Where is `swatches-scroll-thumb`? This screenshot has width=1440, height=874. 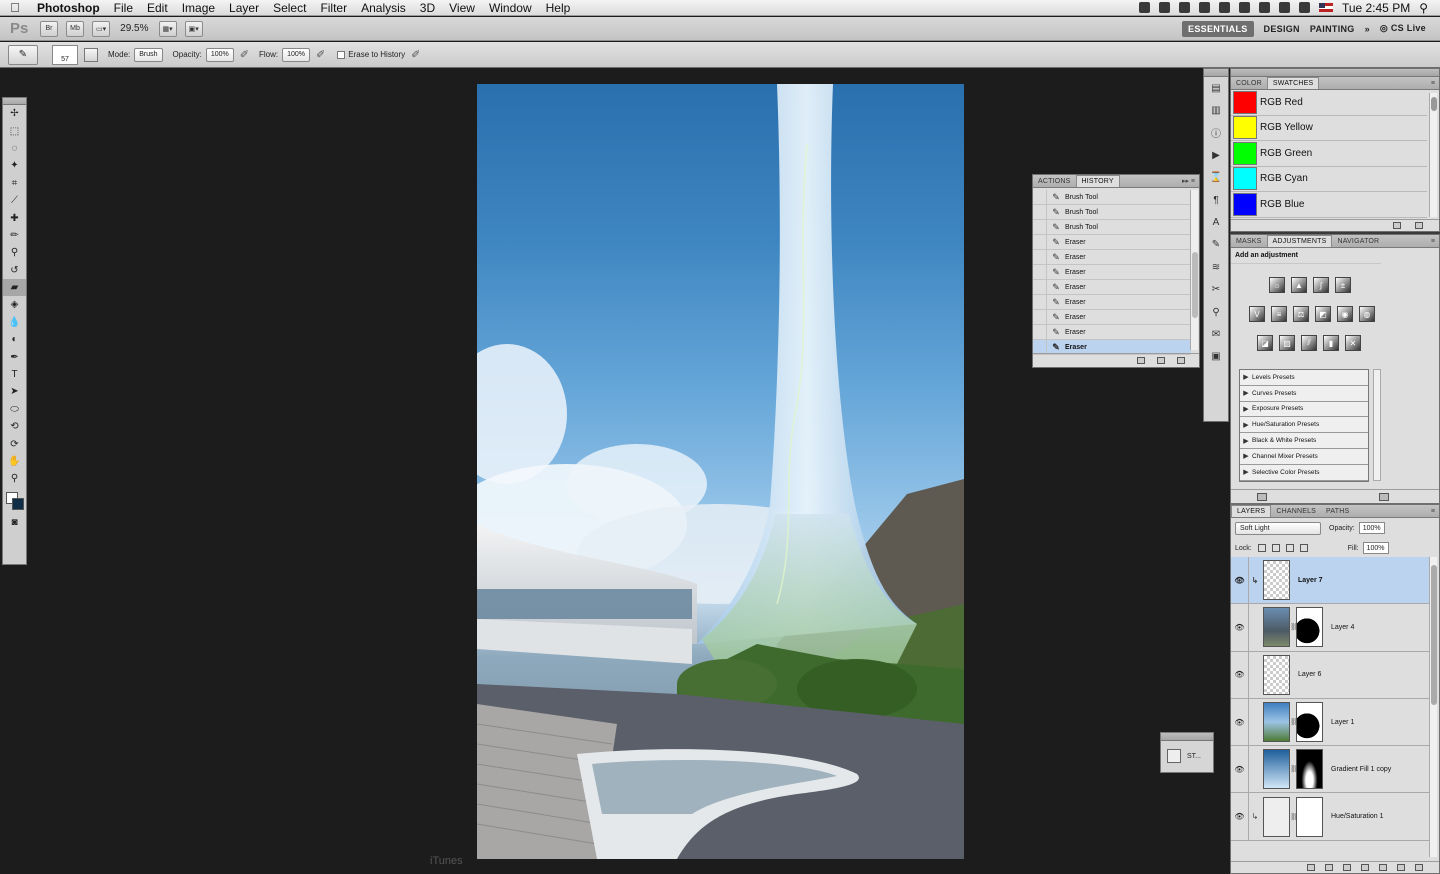
swatches-scroll-thumb is located at coordinates (1434, 104).